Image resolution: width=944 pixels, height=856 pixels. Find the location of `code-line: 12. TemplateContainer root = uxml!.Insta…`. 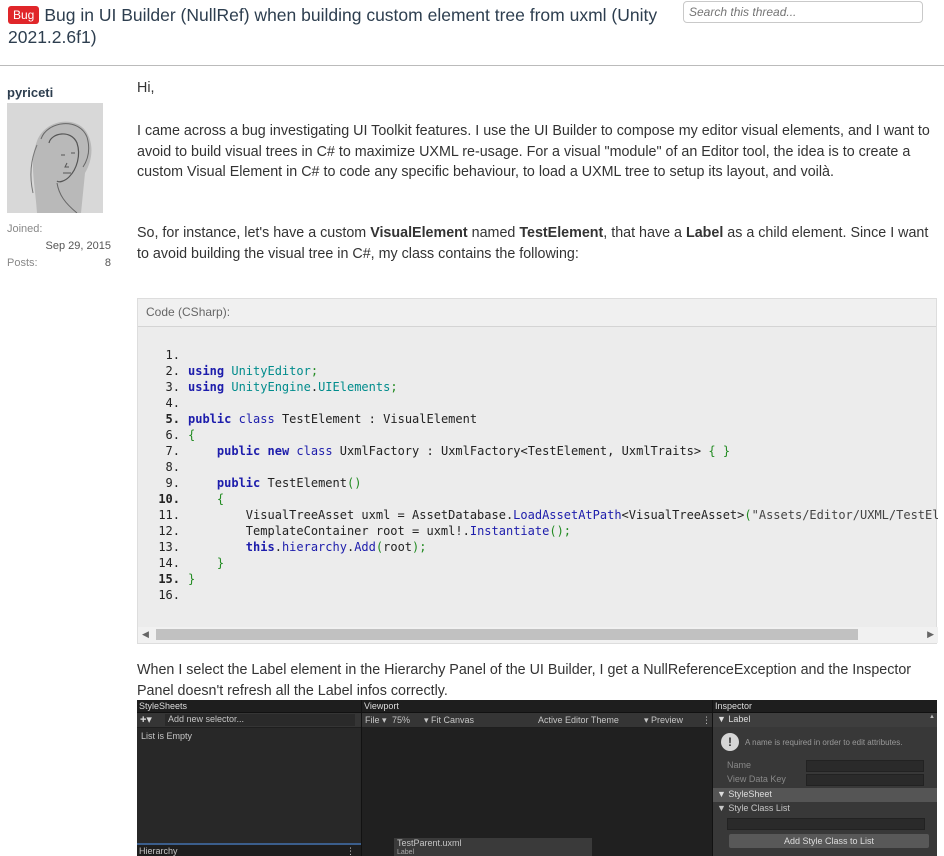

code-line: 12. TemplateContainer root = uxml!.Insta… is located at coordinates (538, 531).